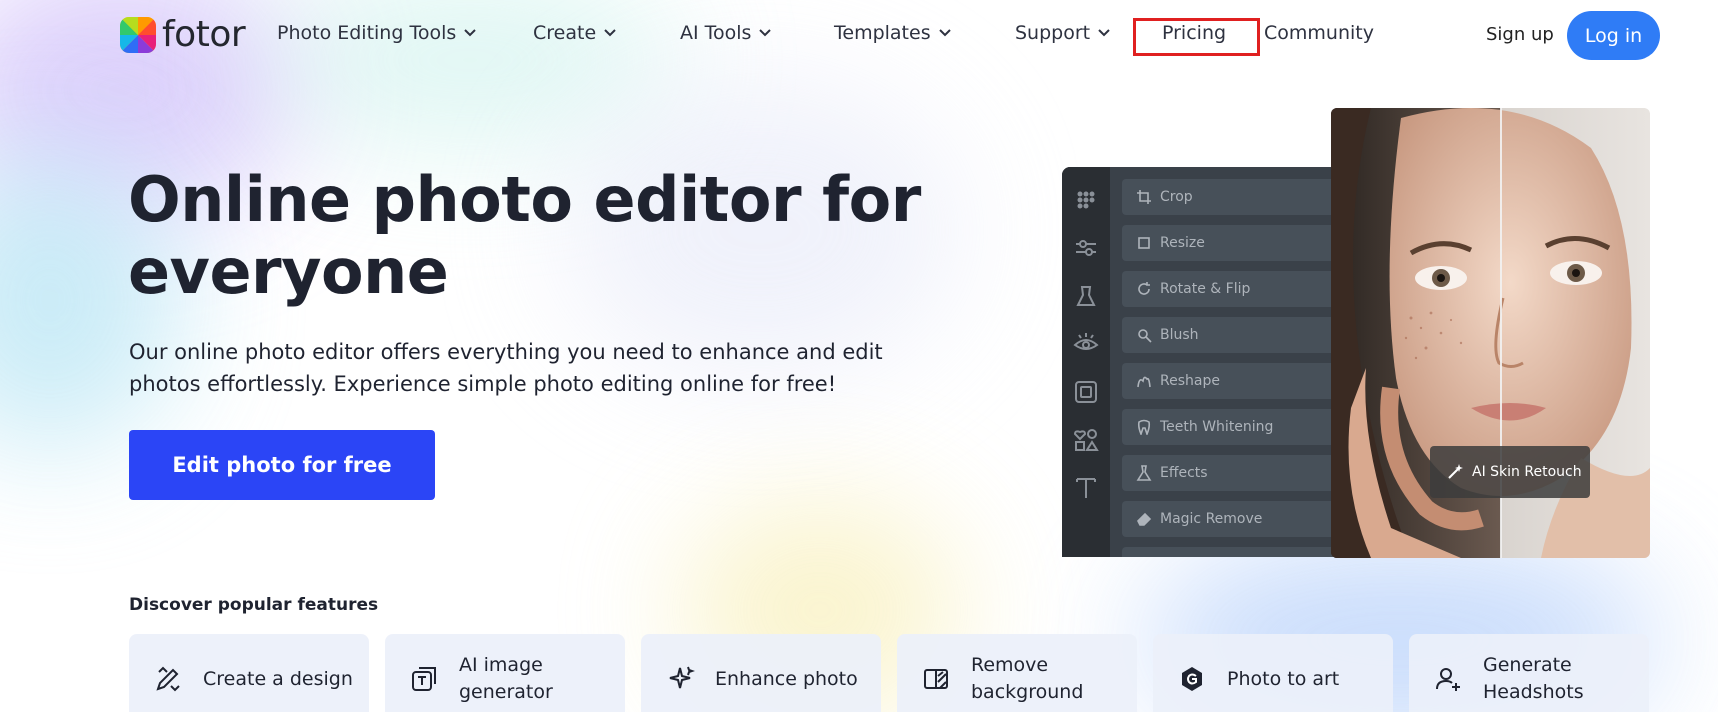 This screenshot has width=1718, height=712. Describe the element at coordinates (1182, 243) in the screenshot. I see `tool-label: Resize` at that location.